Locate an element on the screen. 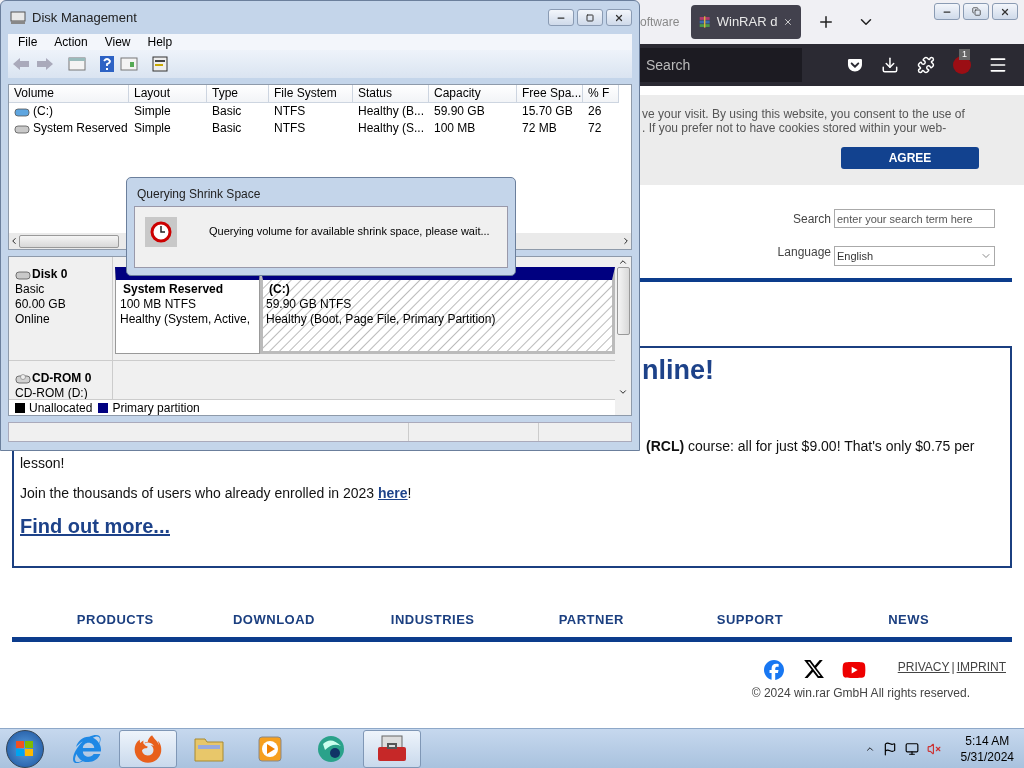 This screenshot has height=768, width=1024. view-icon is located at coordinates (129, 64).